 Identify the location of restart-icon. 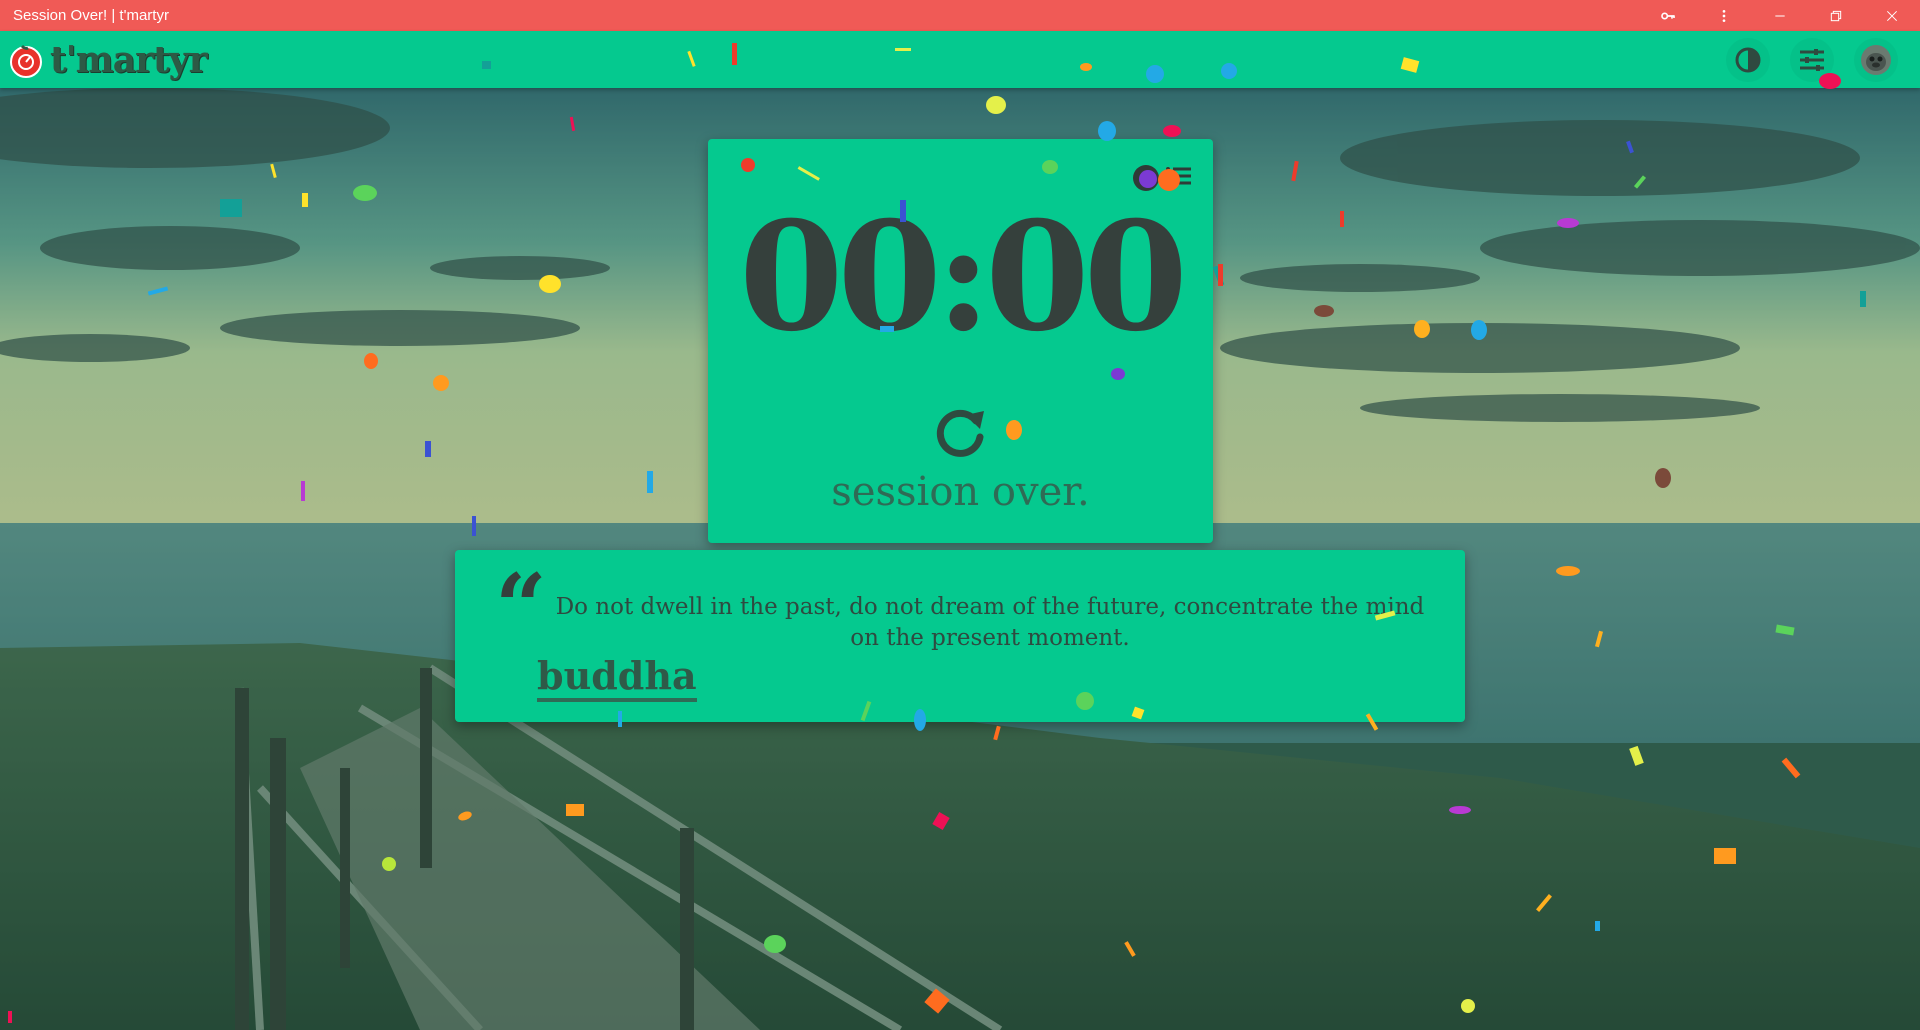
(961, 432).